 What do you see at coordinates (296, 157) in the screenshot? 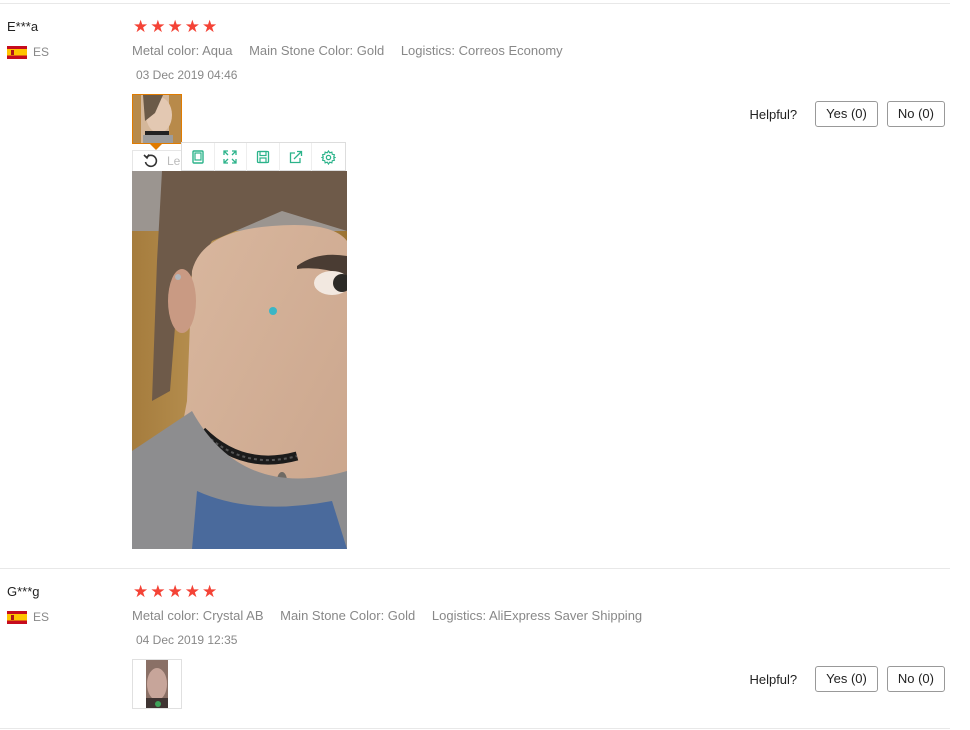
I see `share-icon` at bounding box center [296, 157].